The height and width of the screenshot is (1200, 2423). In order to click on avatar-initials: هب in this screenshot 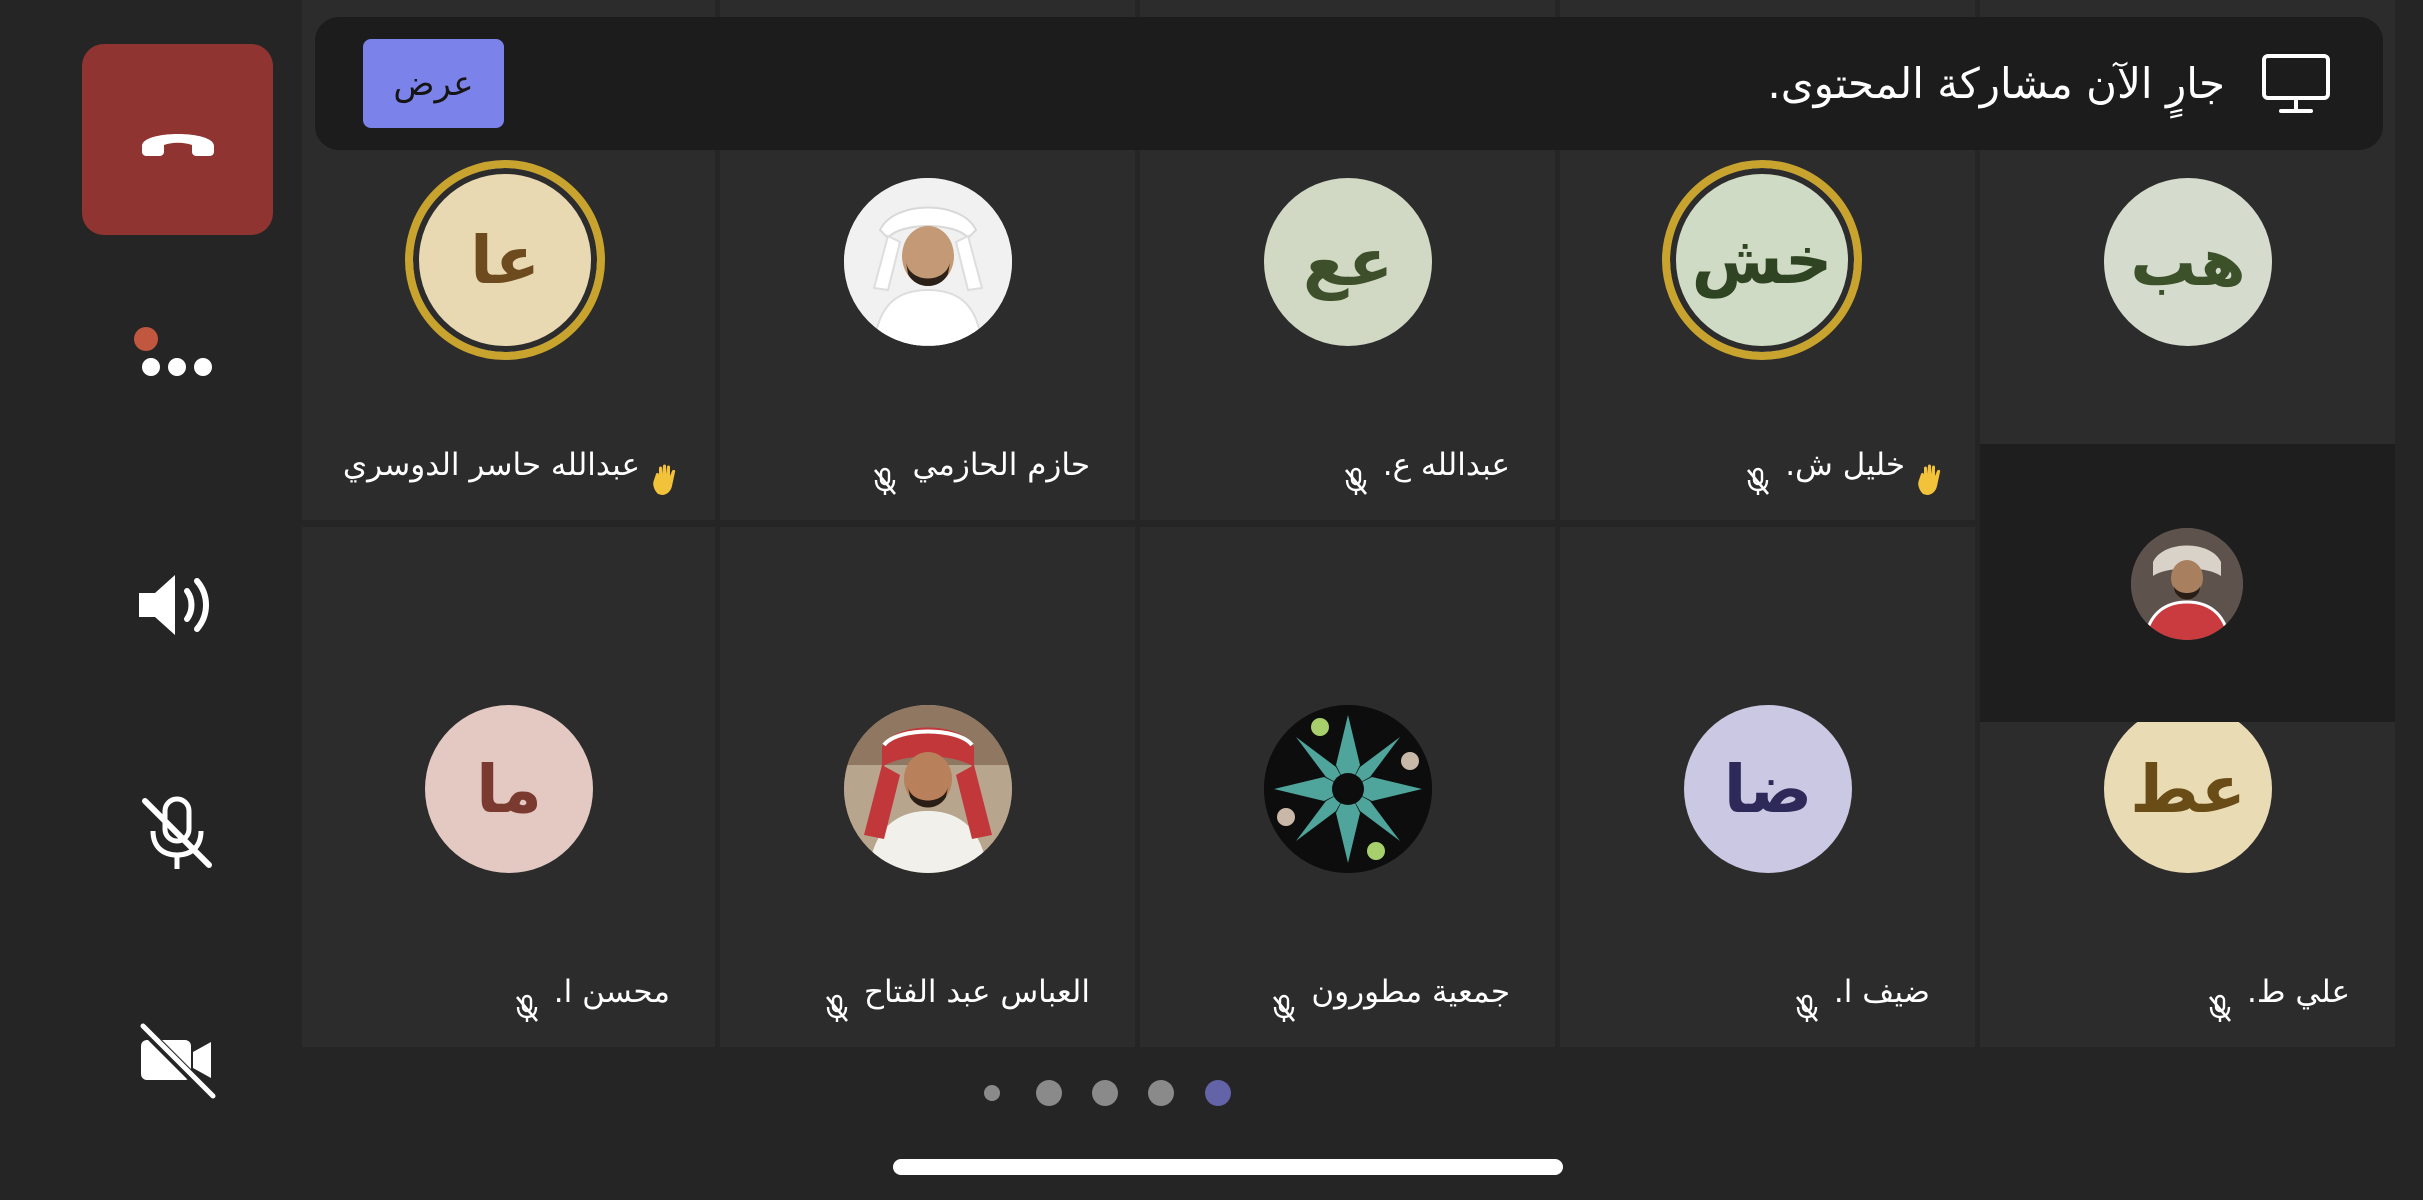, I will do `click(2188, 262)`.